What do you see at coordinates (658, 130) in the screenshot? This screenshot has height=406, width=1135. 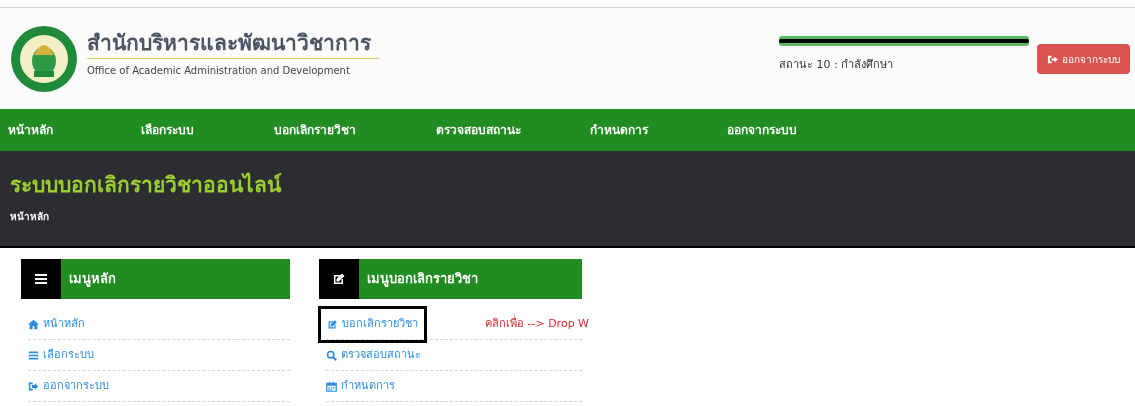 I see `nav-link: กำหนดการ` at bounding box center [658, 130].